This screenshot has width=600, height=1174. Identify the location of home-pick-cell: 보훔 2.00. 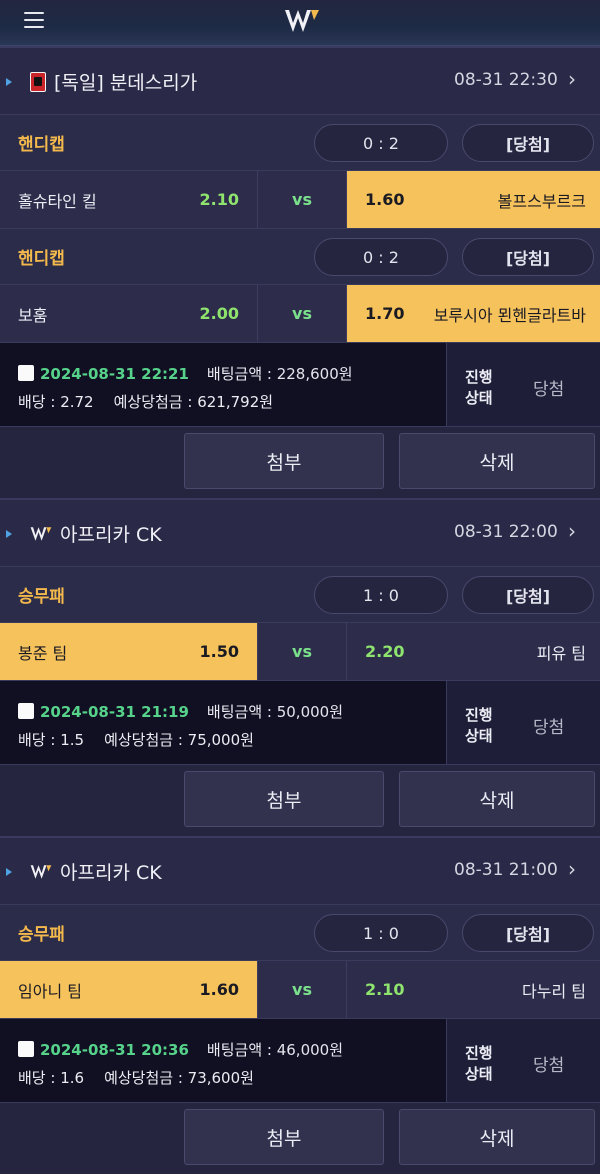
(129, 313).